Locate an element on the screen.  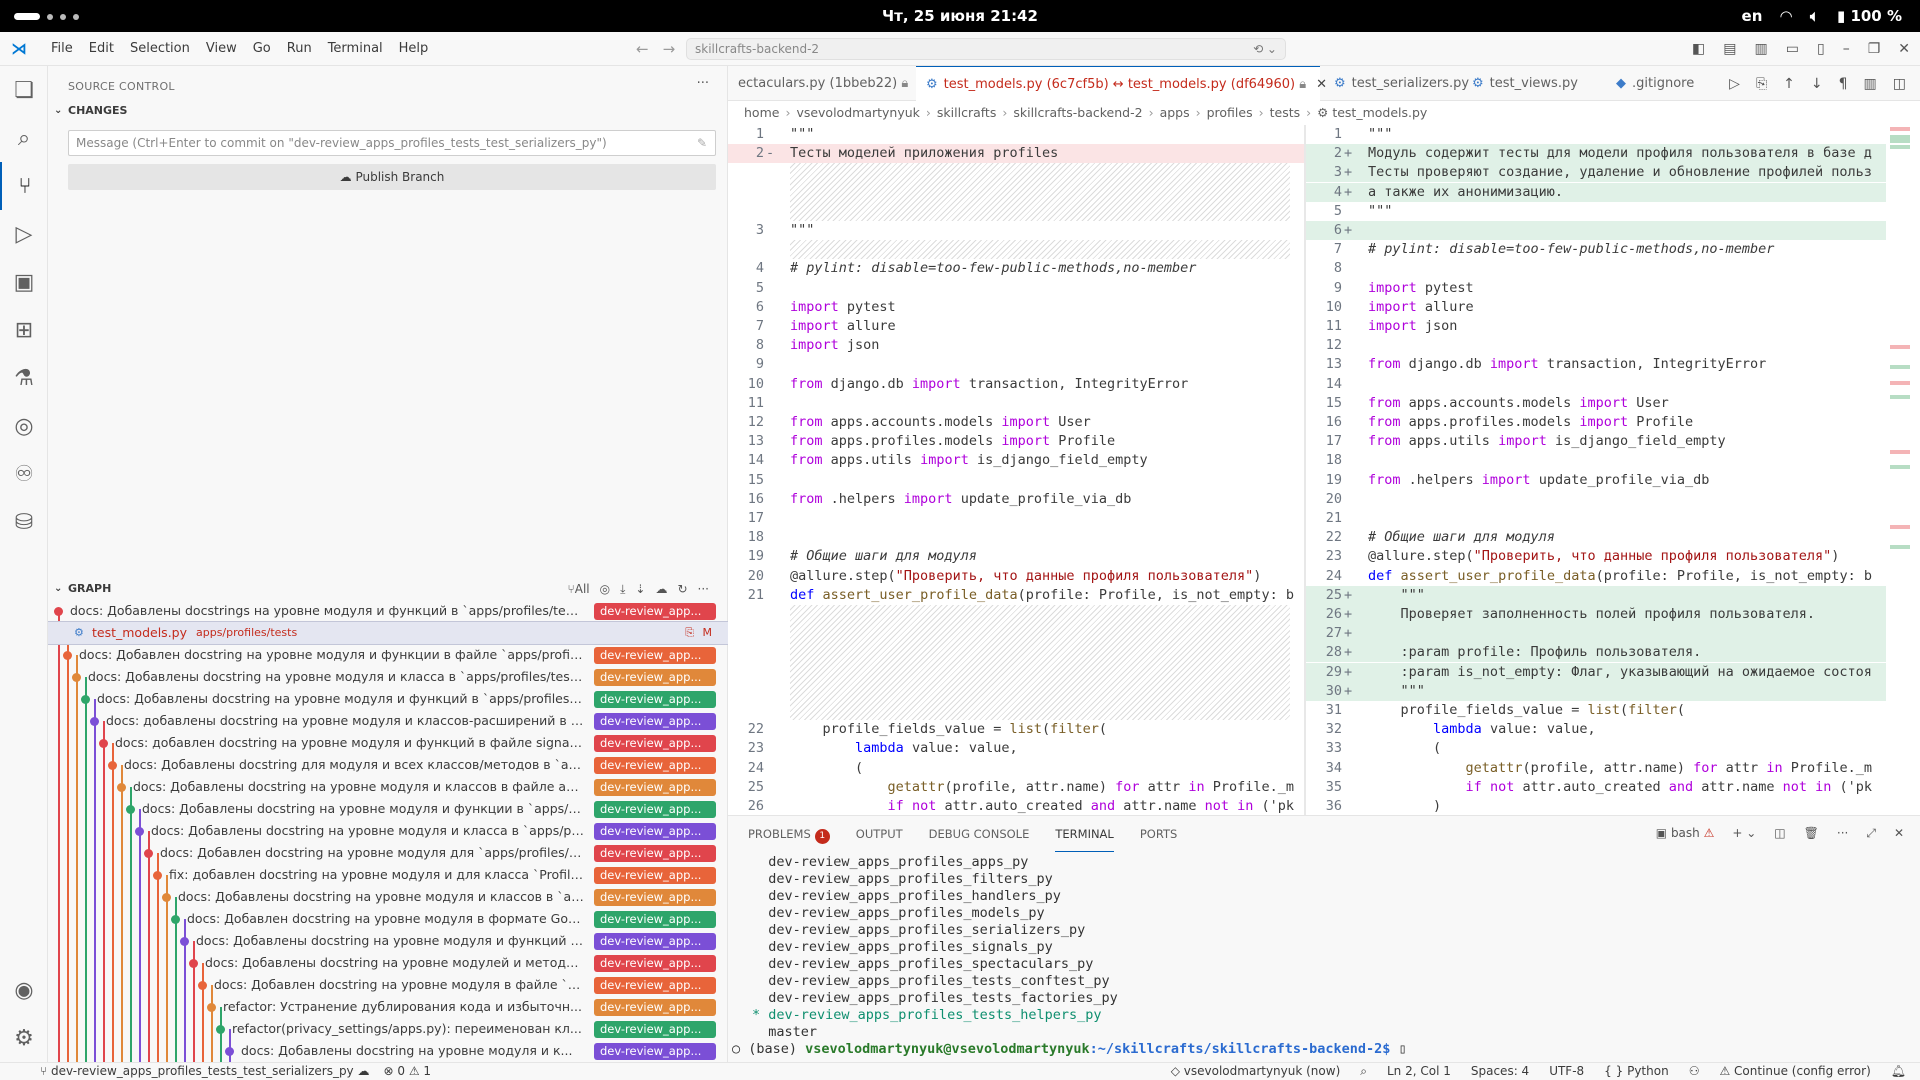
terminal-shell-selector: ▣ bash ⚠ is located at coordinates (1685, 833).